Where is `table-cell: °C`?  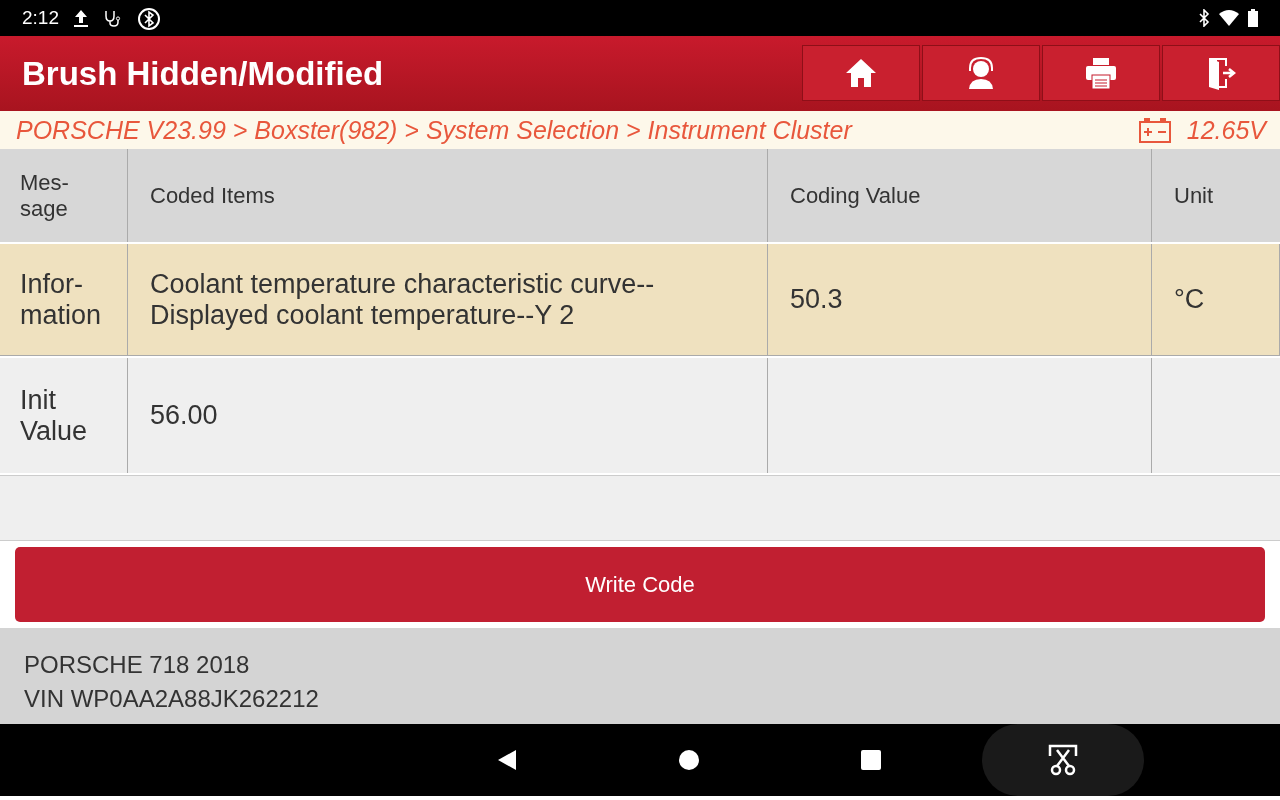 table-cell: °C is located at coordinates (1189, 299).